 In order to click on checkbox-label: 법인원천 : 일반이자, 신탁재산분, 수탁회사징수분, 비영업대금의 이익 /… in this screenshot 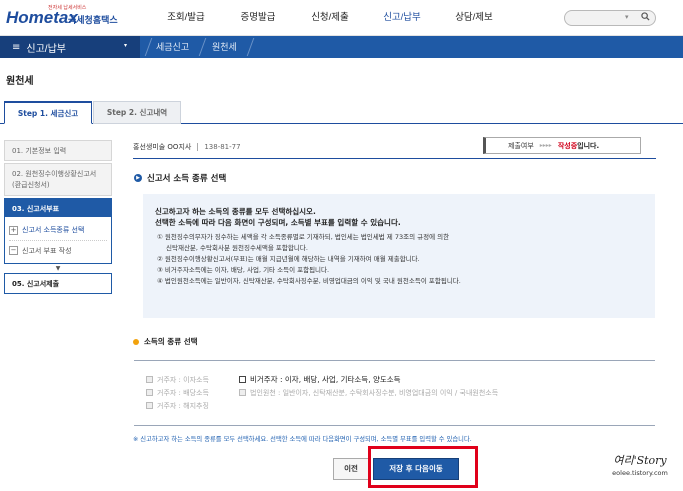, I will do `click(374, 392)`.